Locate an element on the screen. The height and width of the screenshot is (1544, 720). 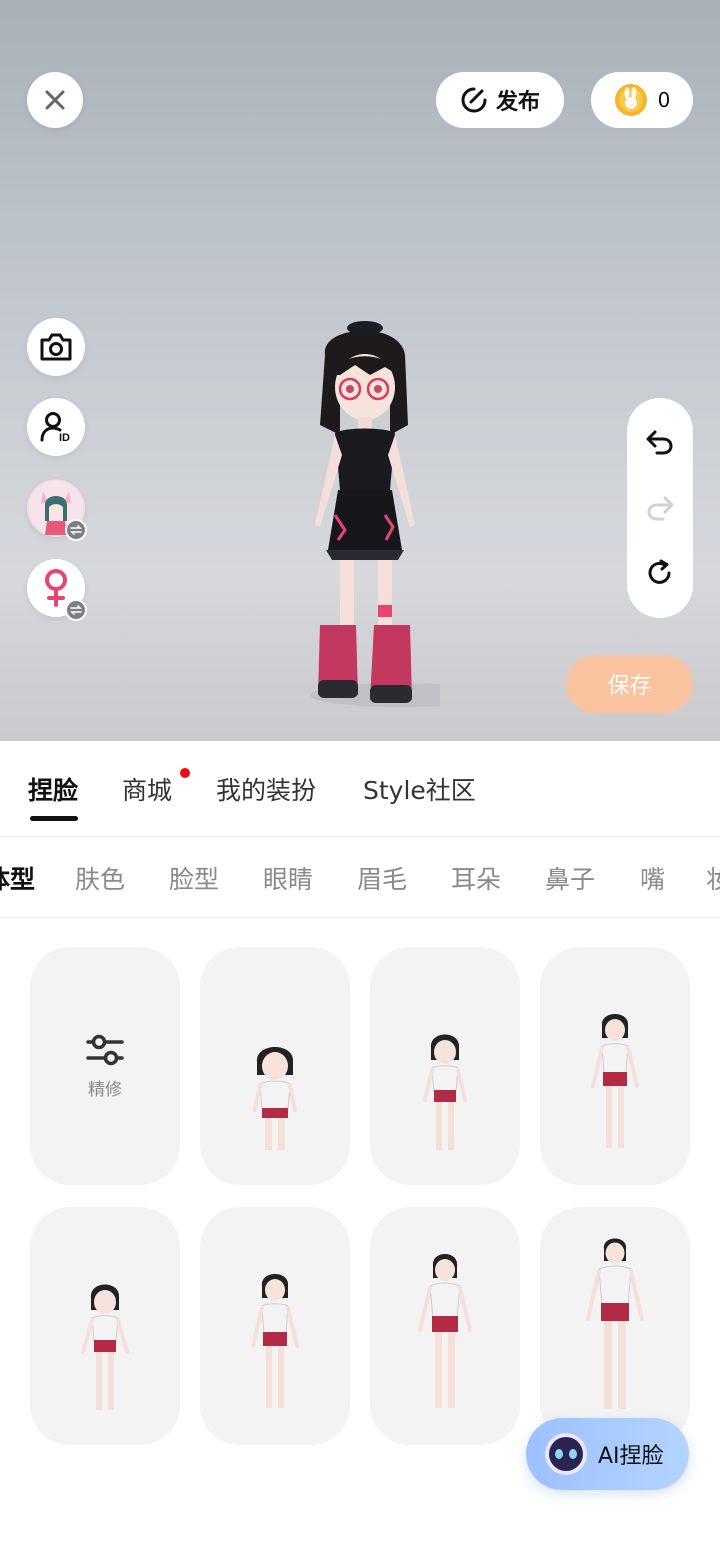
user-id-icon: ID is located at coordinates (55, 428).